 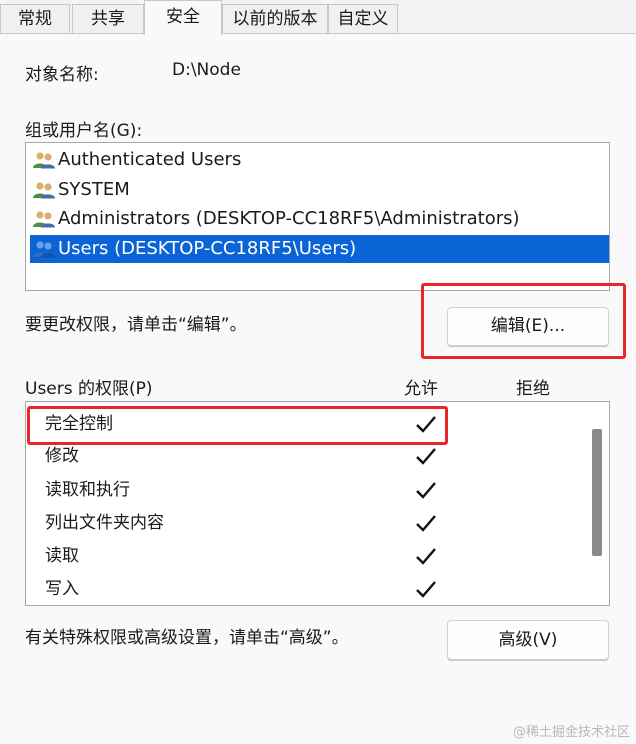 What do you see at coordinates (319, 190) in the screenshot?
I see `group-item-system: SYSTEM` at bounding box center [319, 190].